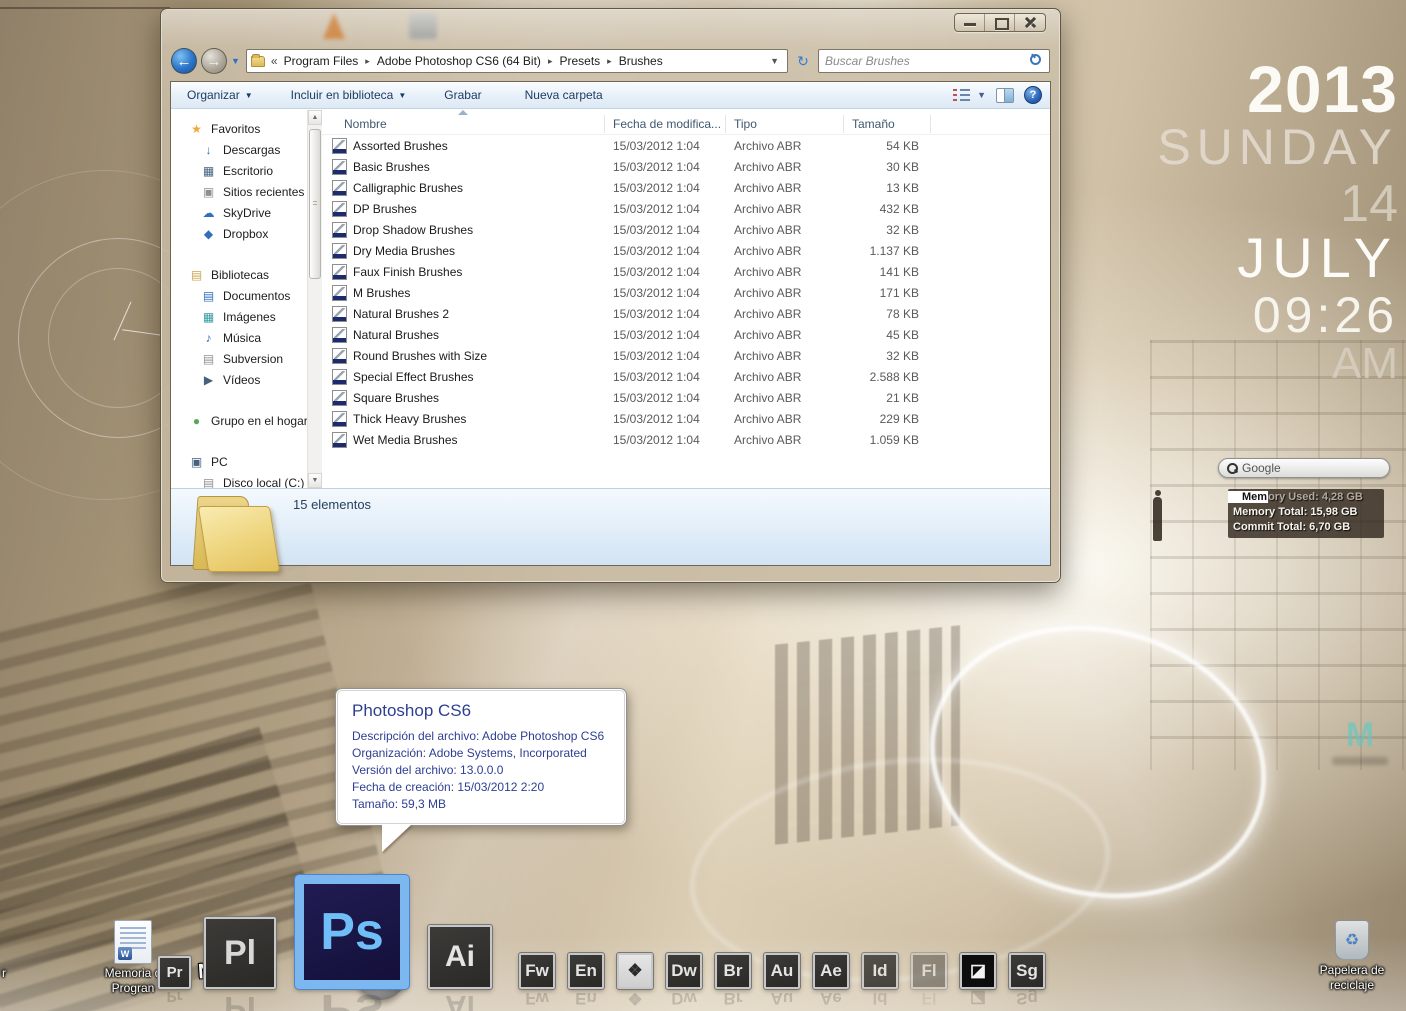  Describe the element at coordinates (315, 117) in the screenshot. I see `scroll-up-icon: ▲` at that location.